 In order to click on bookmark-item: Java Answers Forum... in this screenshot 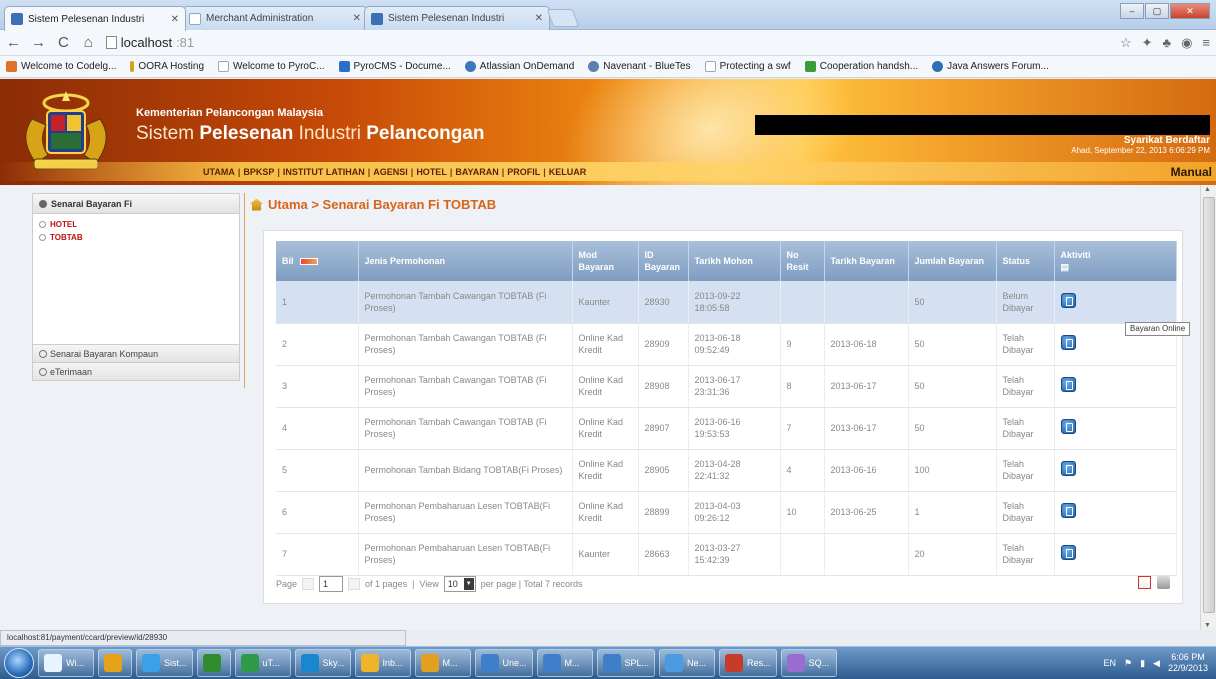, I will do `click(990, 66)`.